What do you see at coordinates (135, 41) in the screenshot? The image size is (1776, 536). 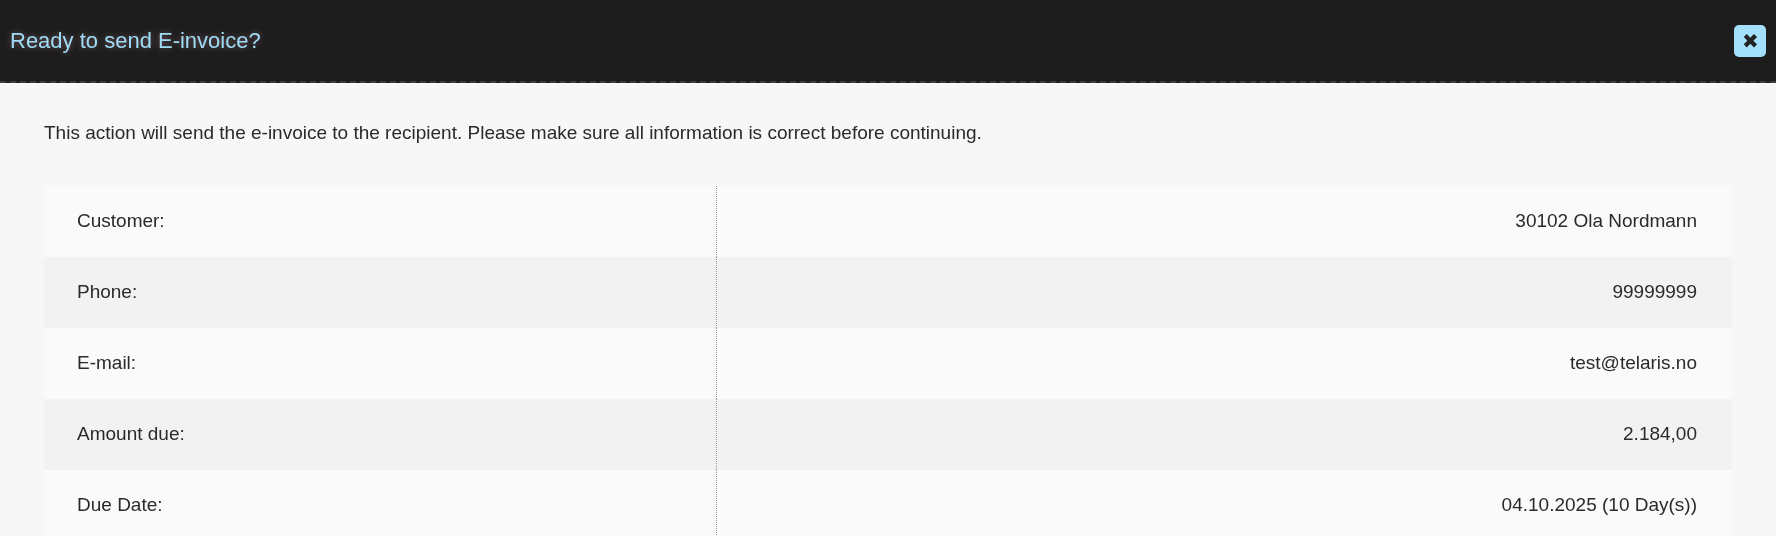 I see `dialog-title: Ready to send E-invoice?` at bounding box center [135, 41].